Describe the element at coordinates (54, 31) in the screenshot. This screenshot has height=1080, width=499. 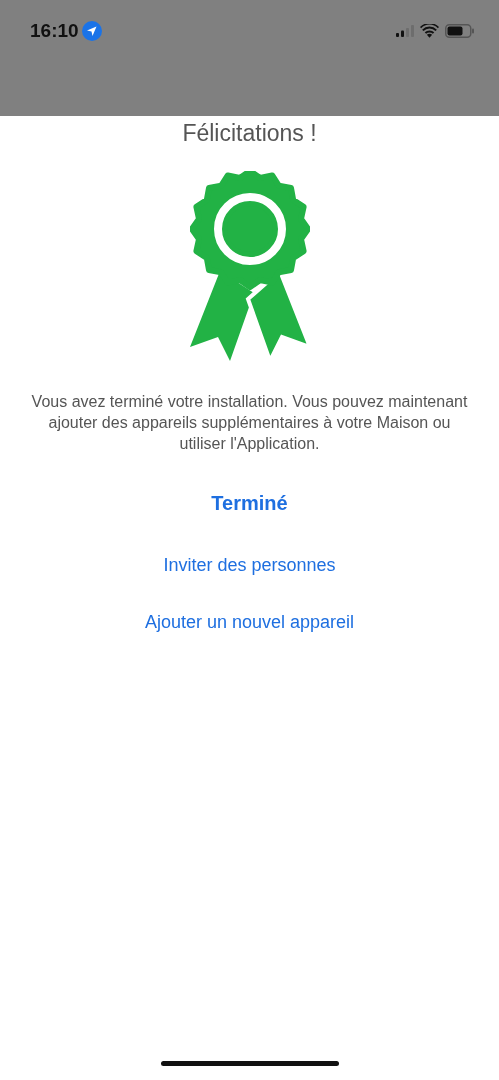
I see `clock-time: 16:10` at that location.